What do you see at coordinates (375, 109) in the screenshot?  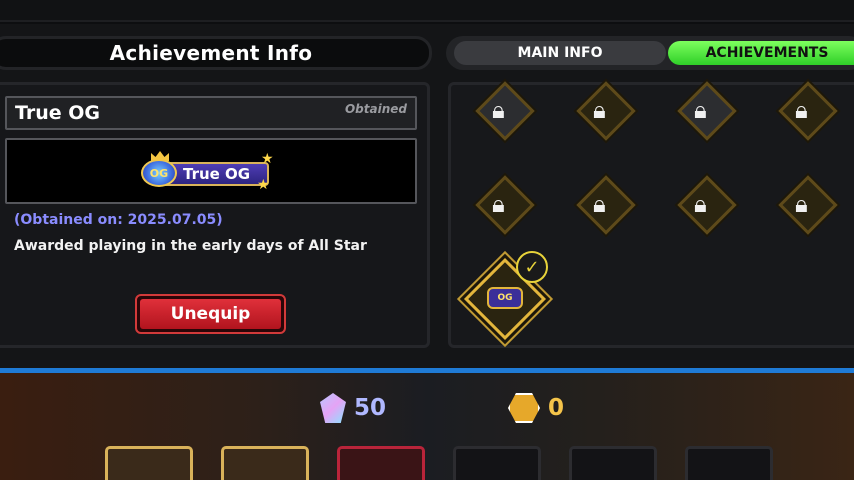 I see `achievement-status: Obtained` at bounding box center [375, 109].